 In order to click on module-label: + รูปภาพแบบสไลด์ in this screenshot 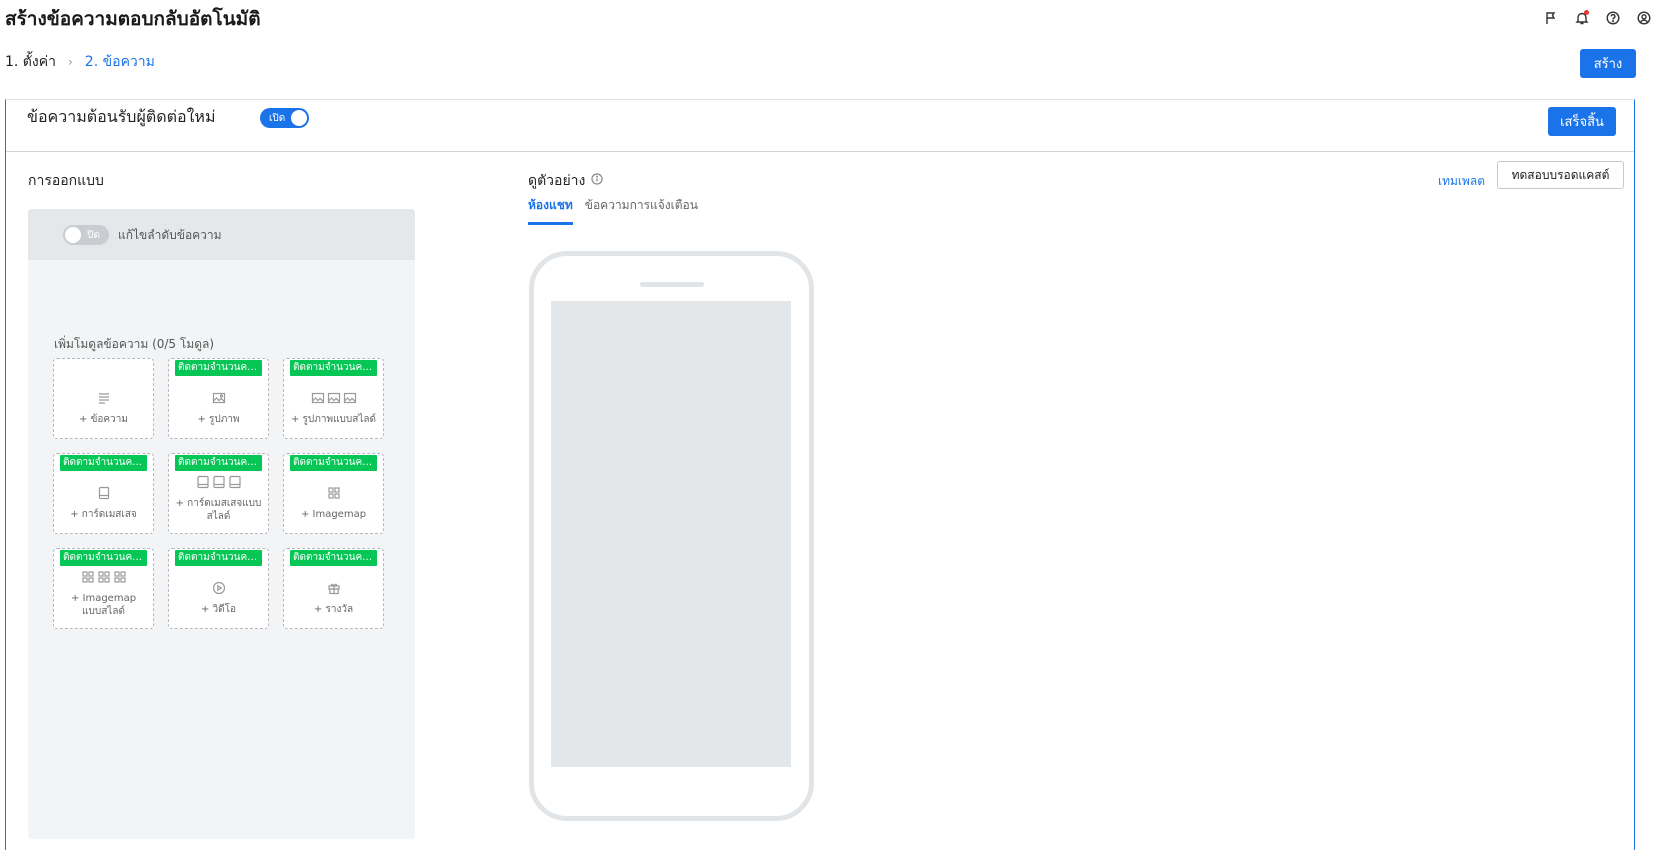, I will do `click(333, 419)`.